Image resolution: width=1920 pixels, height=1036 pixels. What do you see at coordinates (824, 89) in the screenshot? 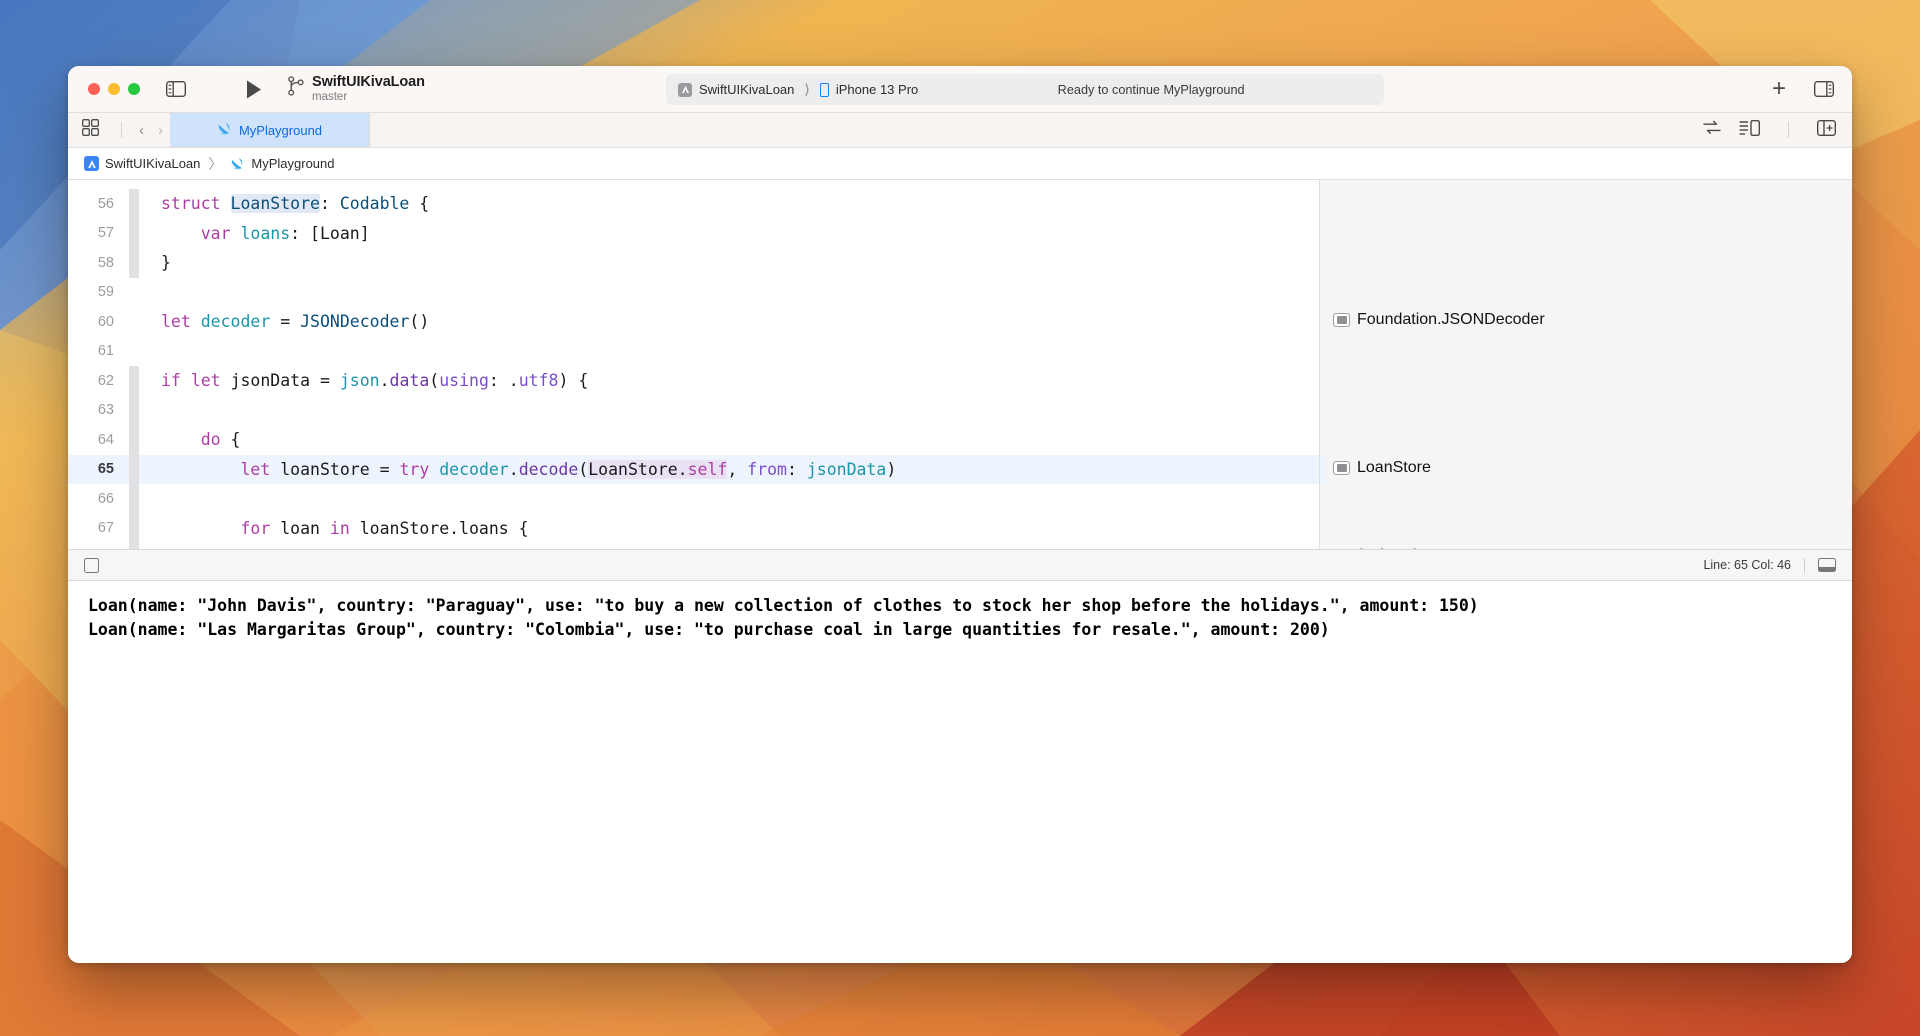
I see `iphone-icon` at bounding box center [824, 89].